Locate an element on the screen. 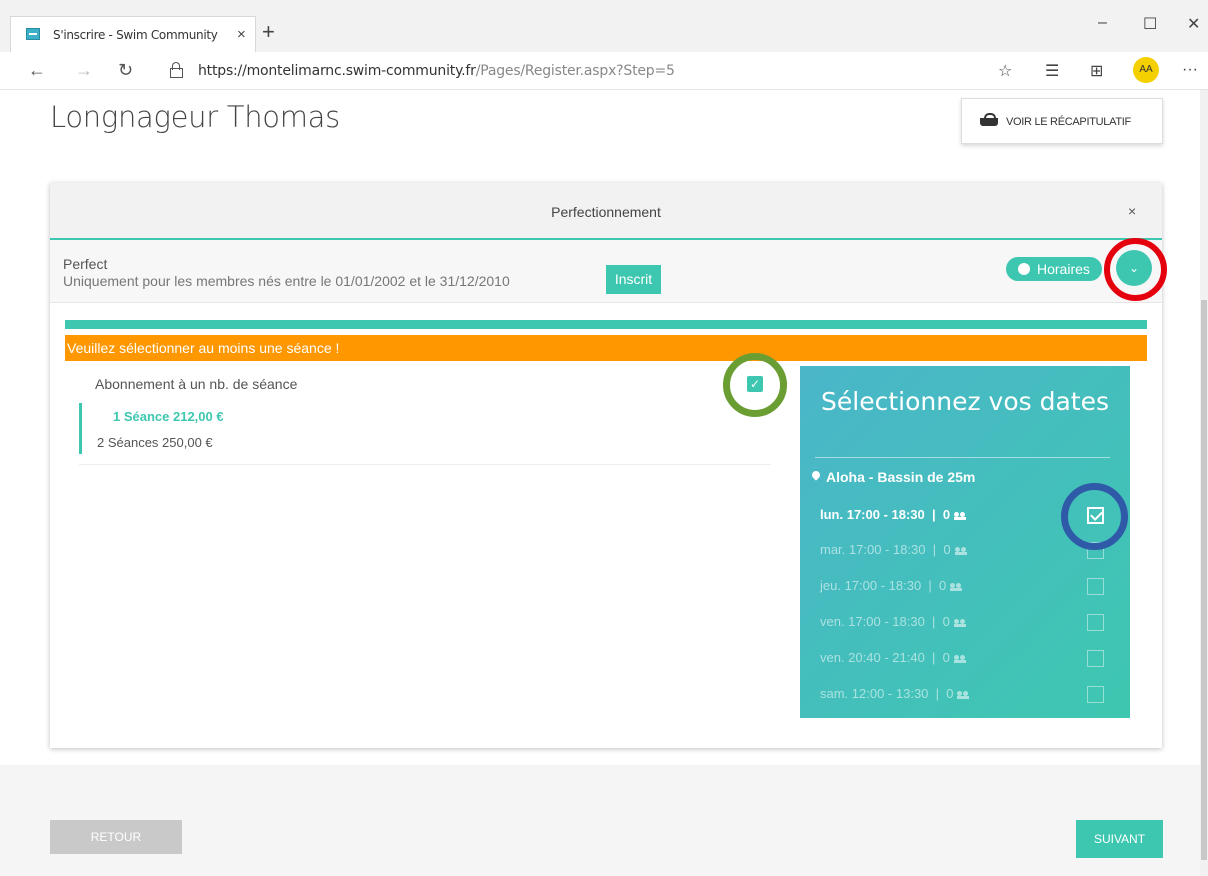  dates-divider is located at coordinates (962, 457).